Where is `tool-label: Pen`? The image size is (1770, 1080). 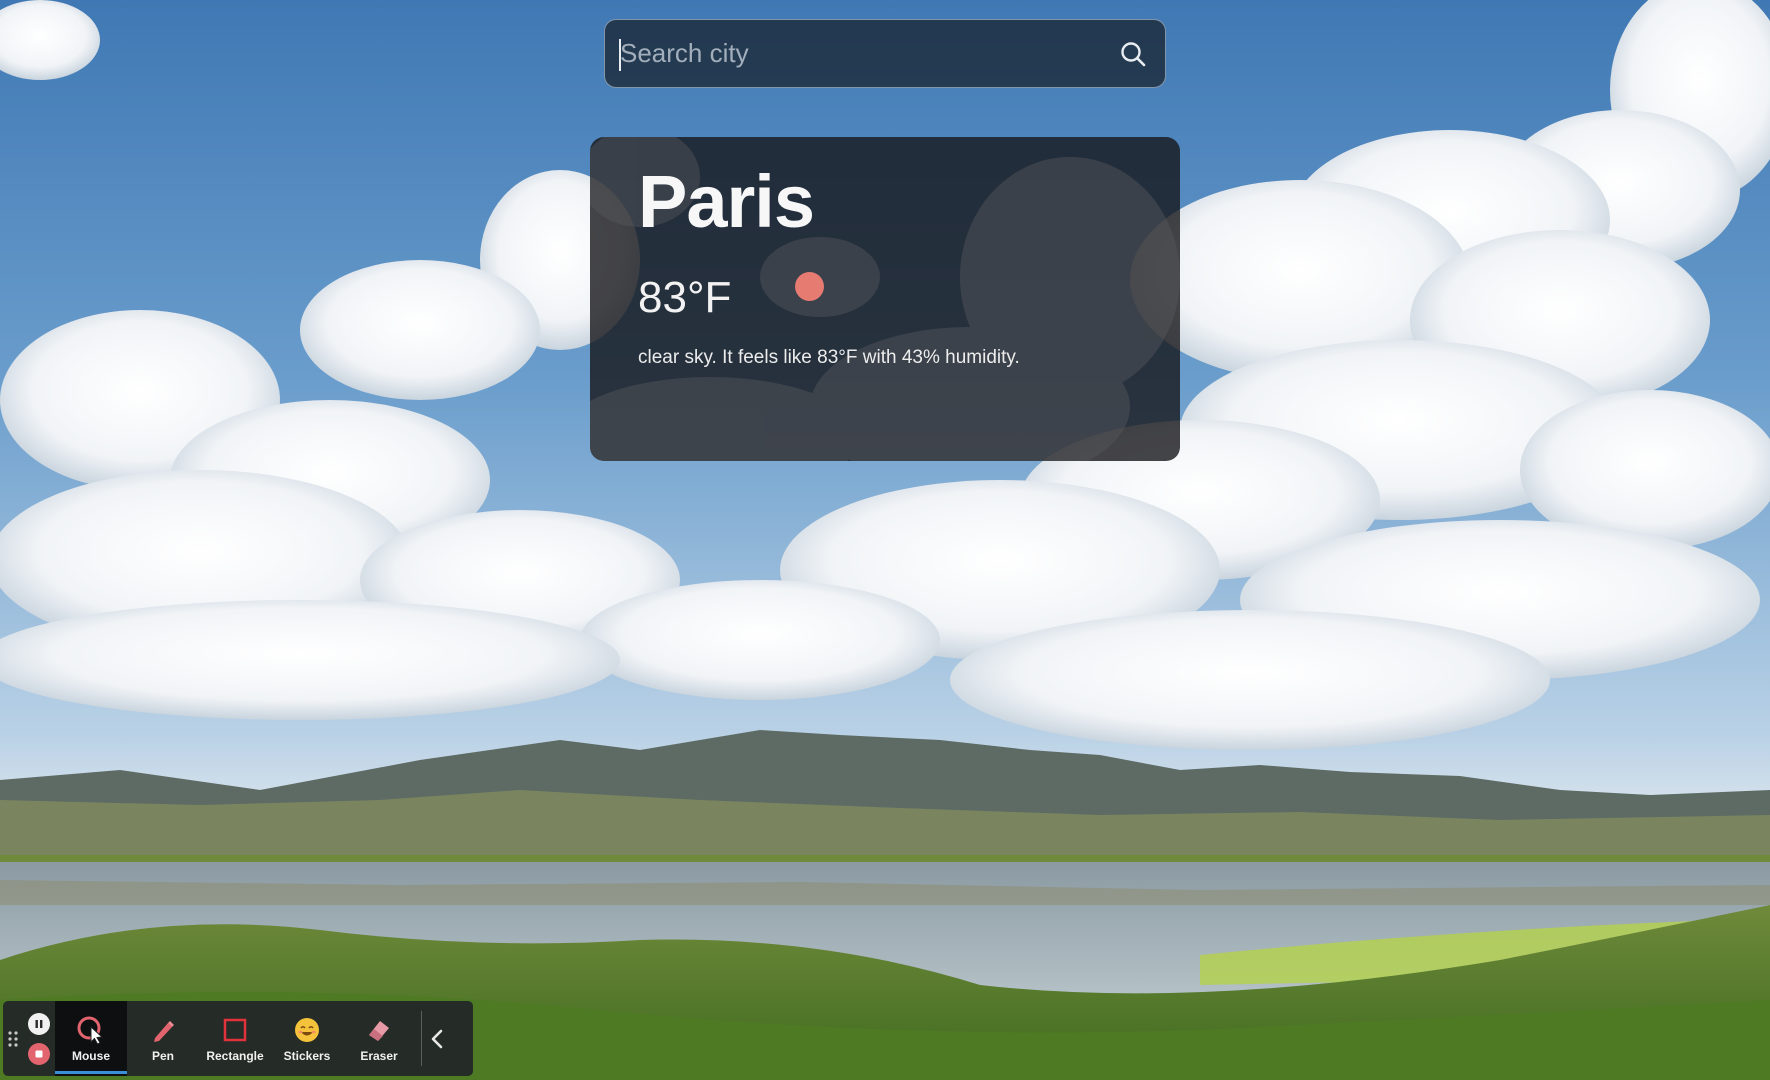
tool-label: Pen is located at coordinates (162, 1055).